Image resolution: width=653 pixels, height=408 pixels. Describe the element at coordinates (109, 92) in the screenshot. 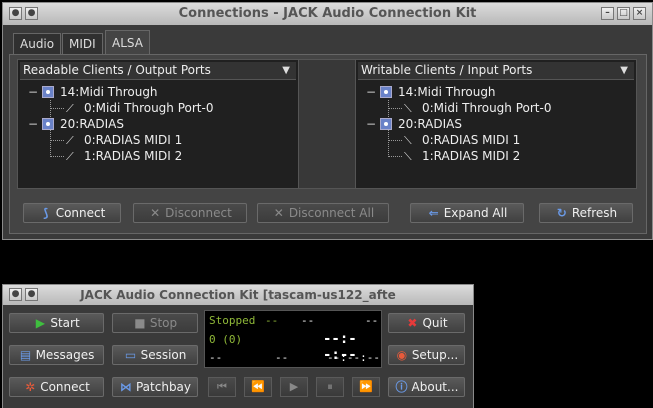

I see `client-label: 14:Midi Through` at that location.